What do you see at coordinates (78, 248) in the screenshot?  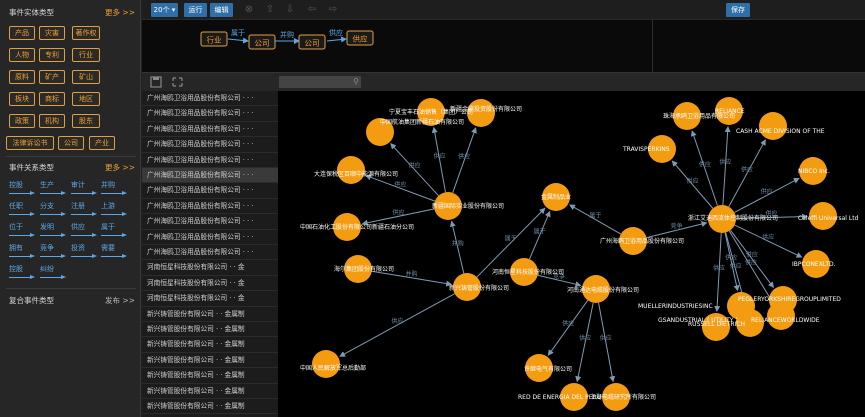 I see `relation-type-label: 投资` at bounding box center [78, 248].